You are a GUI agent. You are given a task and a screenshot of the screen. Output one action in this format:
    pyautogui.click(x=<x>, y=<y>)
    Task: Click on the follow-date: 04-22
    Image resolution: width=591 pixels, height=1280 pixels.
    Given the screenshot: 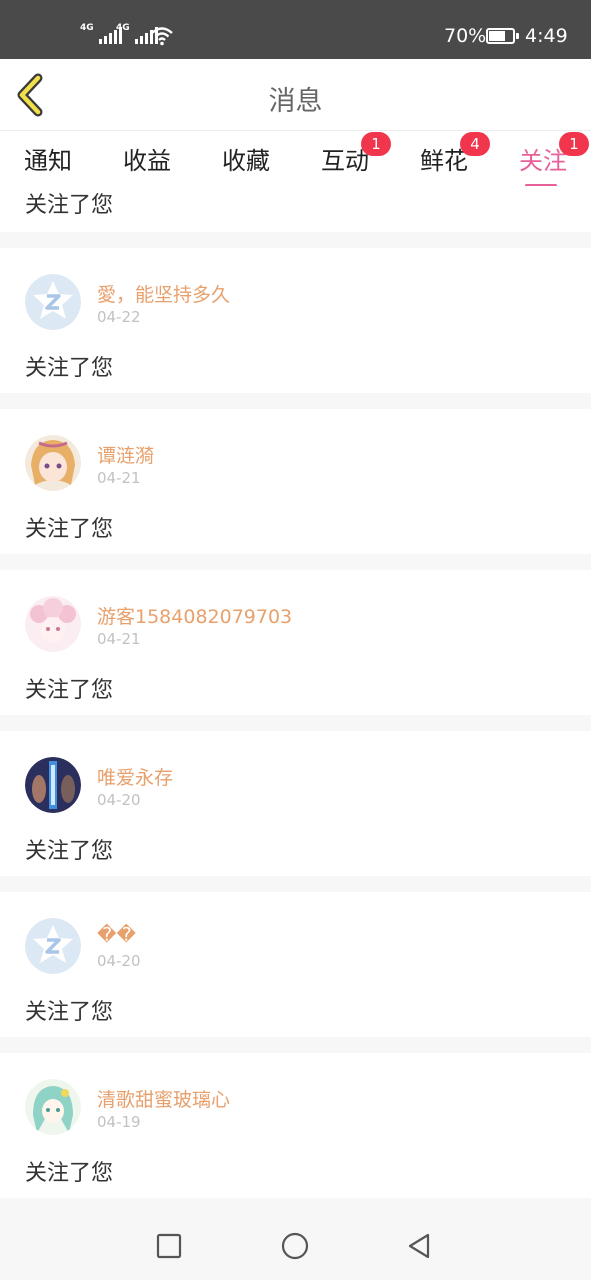 What is the action you would take?
    pyautogui.click(x=119, y=317)
    